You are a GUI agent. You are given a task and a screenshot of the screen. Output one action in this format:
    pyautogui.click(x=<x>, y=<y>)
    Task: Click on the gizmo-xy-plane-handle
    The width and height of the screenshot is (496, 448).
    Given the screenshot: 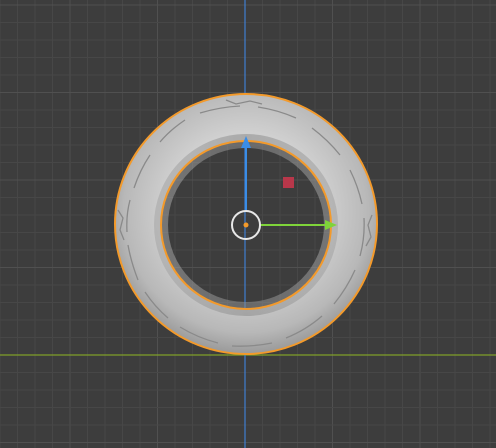 What is the action you would take?
    pyautogui.click(x=288, y=182)
    